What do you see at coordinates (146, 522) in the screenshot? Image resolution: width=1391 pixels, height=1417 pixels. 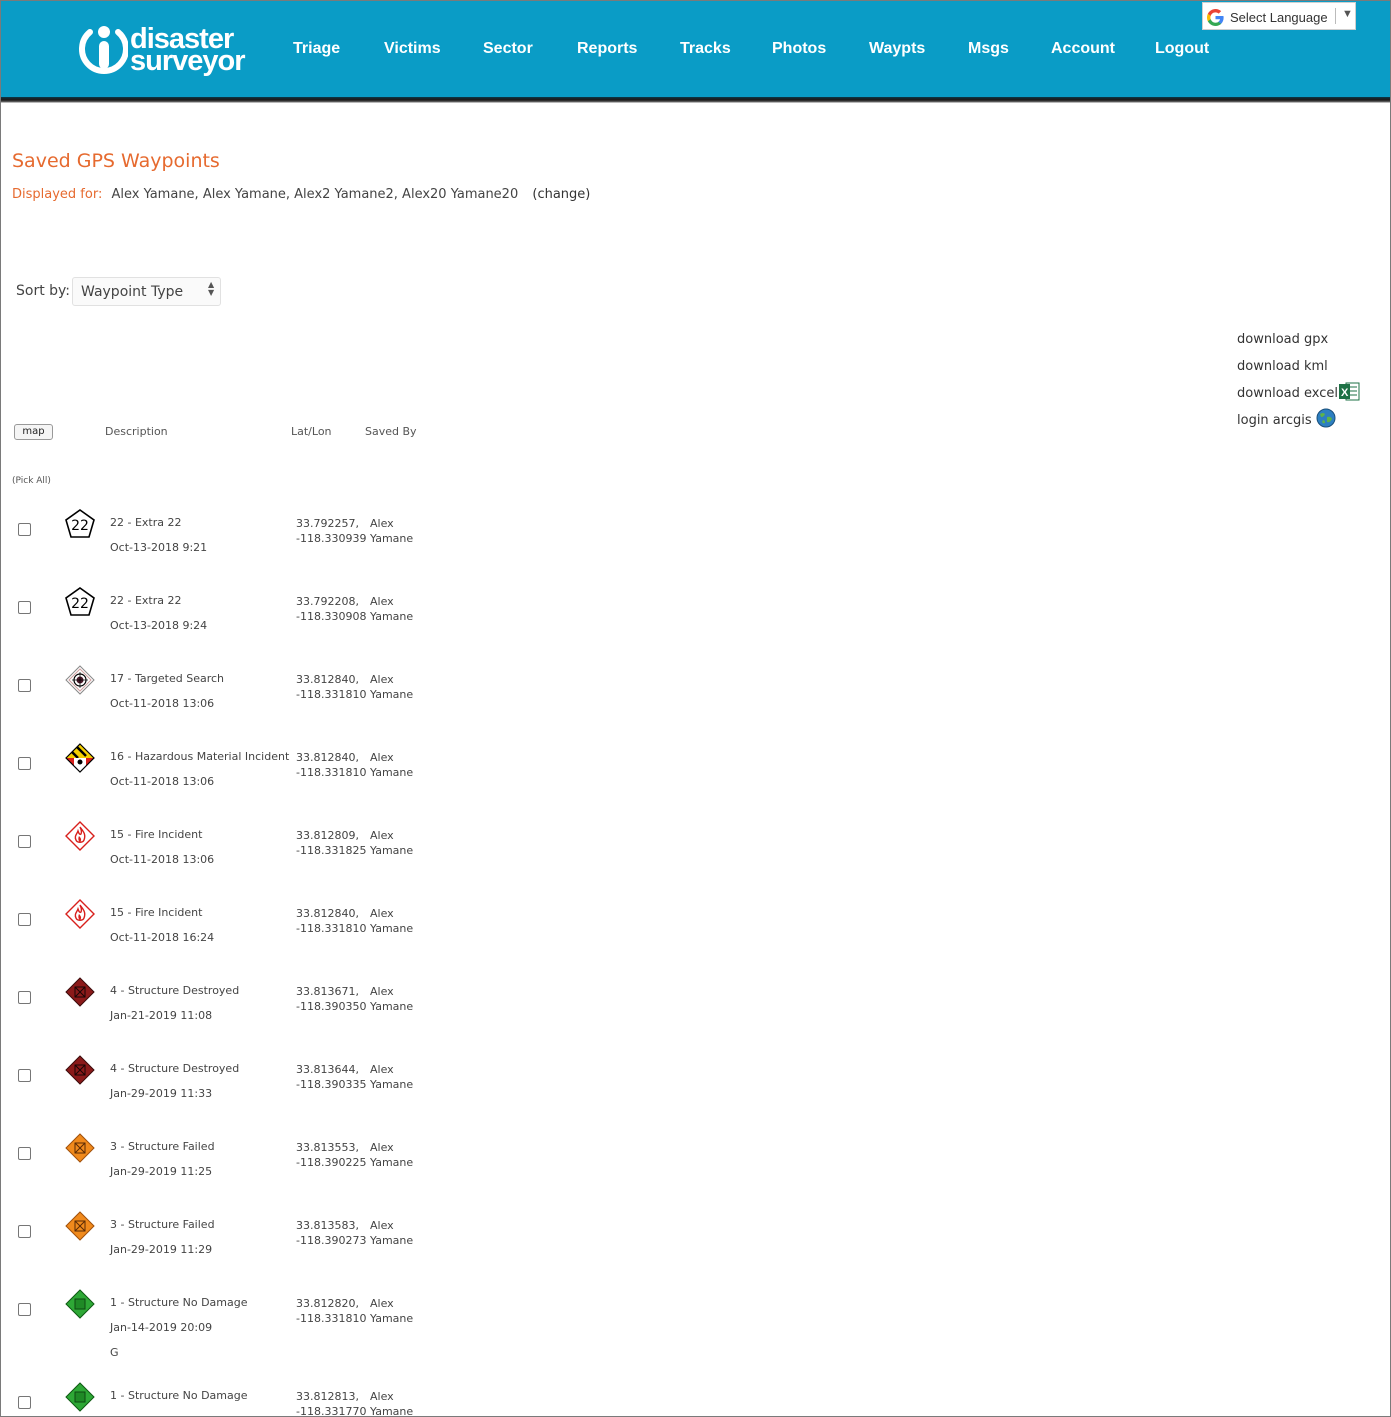 I see `row-description: 22 - Extra 22` at bounding box center [146, 522].